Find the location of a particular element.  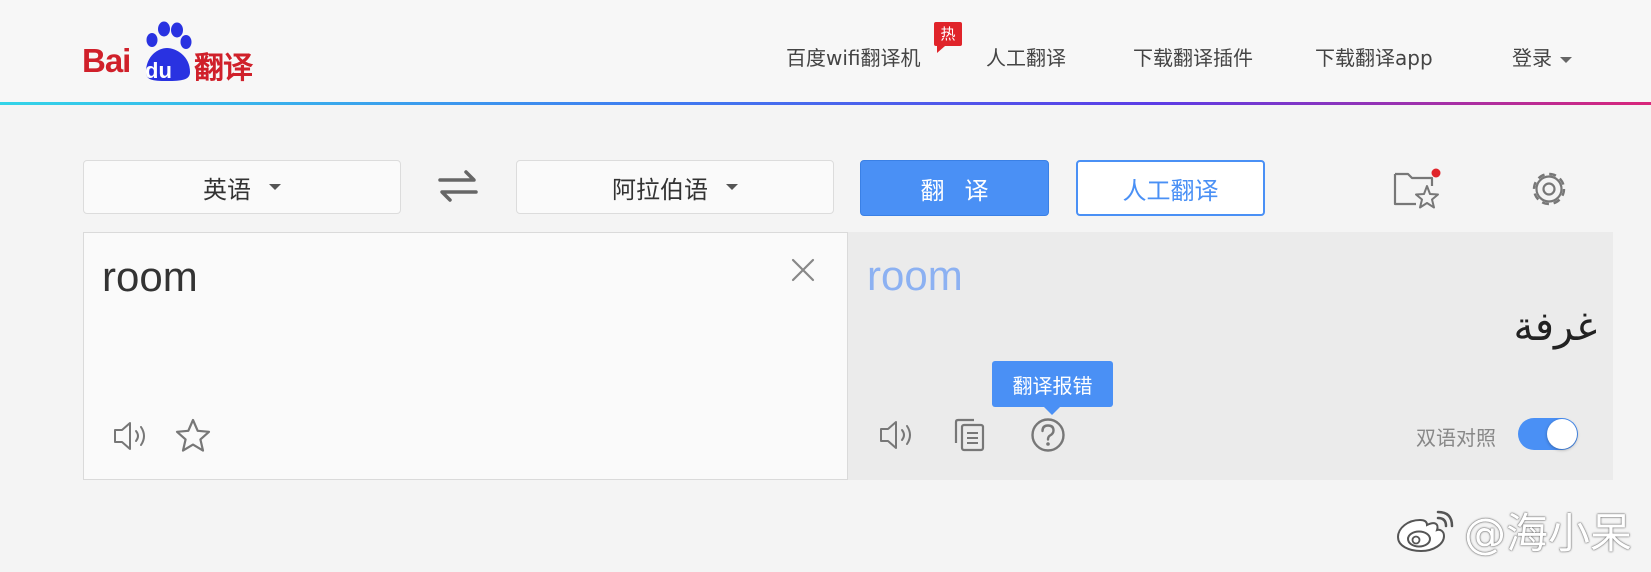

human-translate-button: 人工翻译 is located at coordinates (1170, 188).